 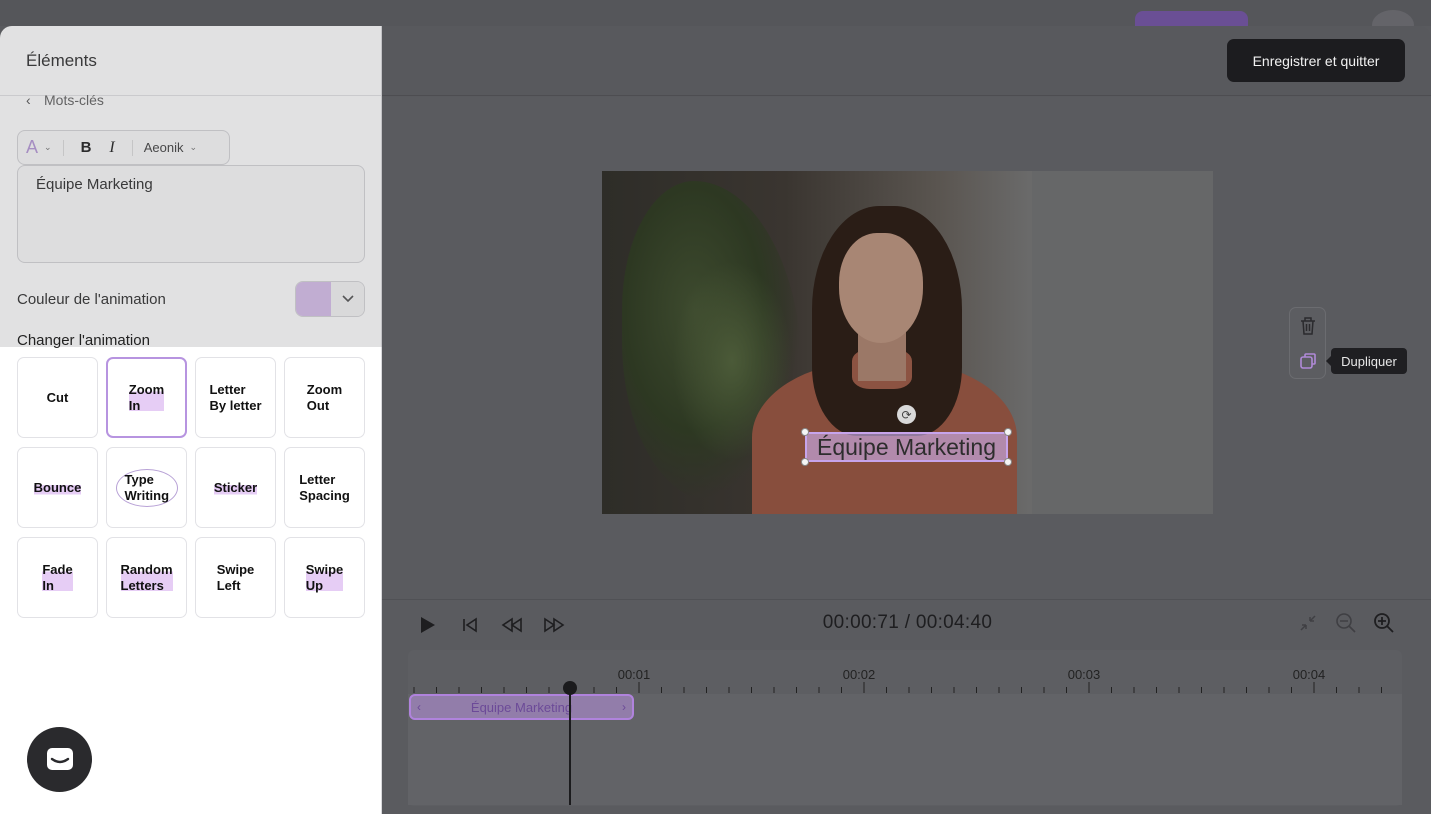 I want to click on animation-option-label: Zoom Out, so click(x=324, y=397).